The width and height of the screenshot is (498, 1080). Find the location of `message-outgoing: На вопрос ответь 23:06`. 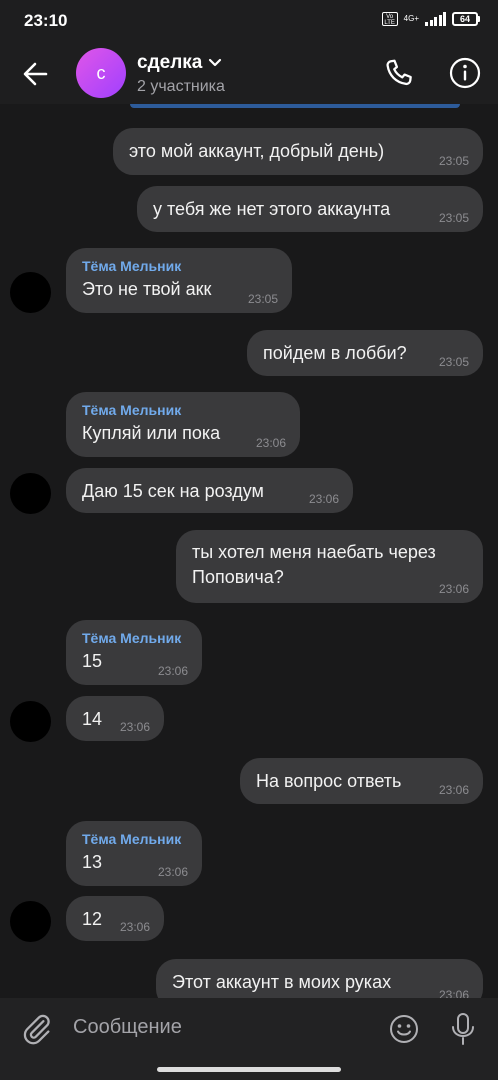

message-outgoing: На вопрос ответь 23:06 is located at coordinates (361, 781).